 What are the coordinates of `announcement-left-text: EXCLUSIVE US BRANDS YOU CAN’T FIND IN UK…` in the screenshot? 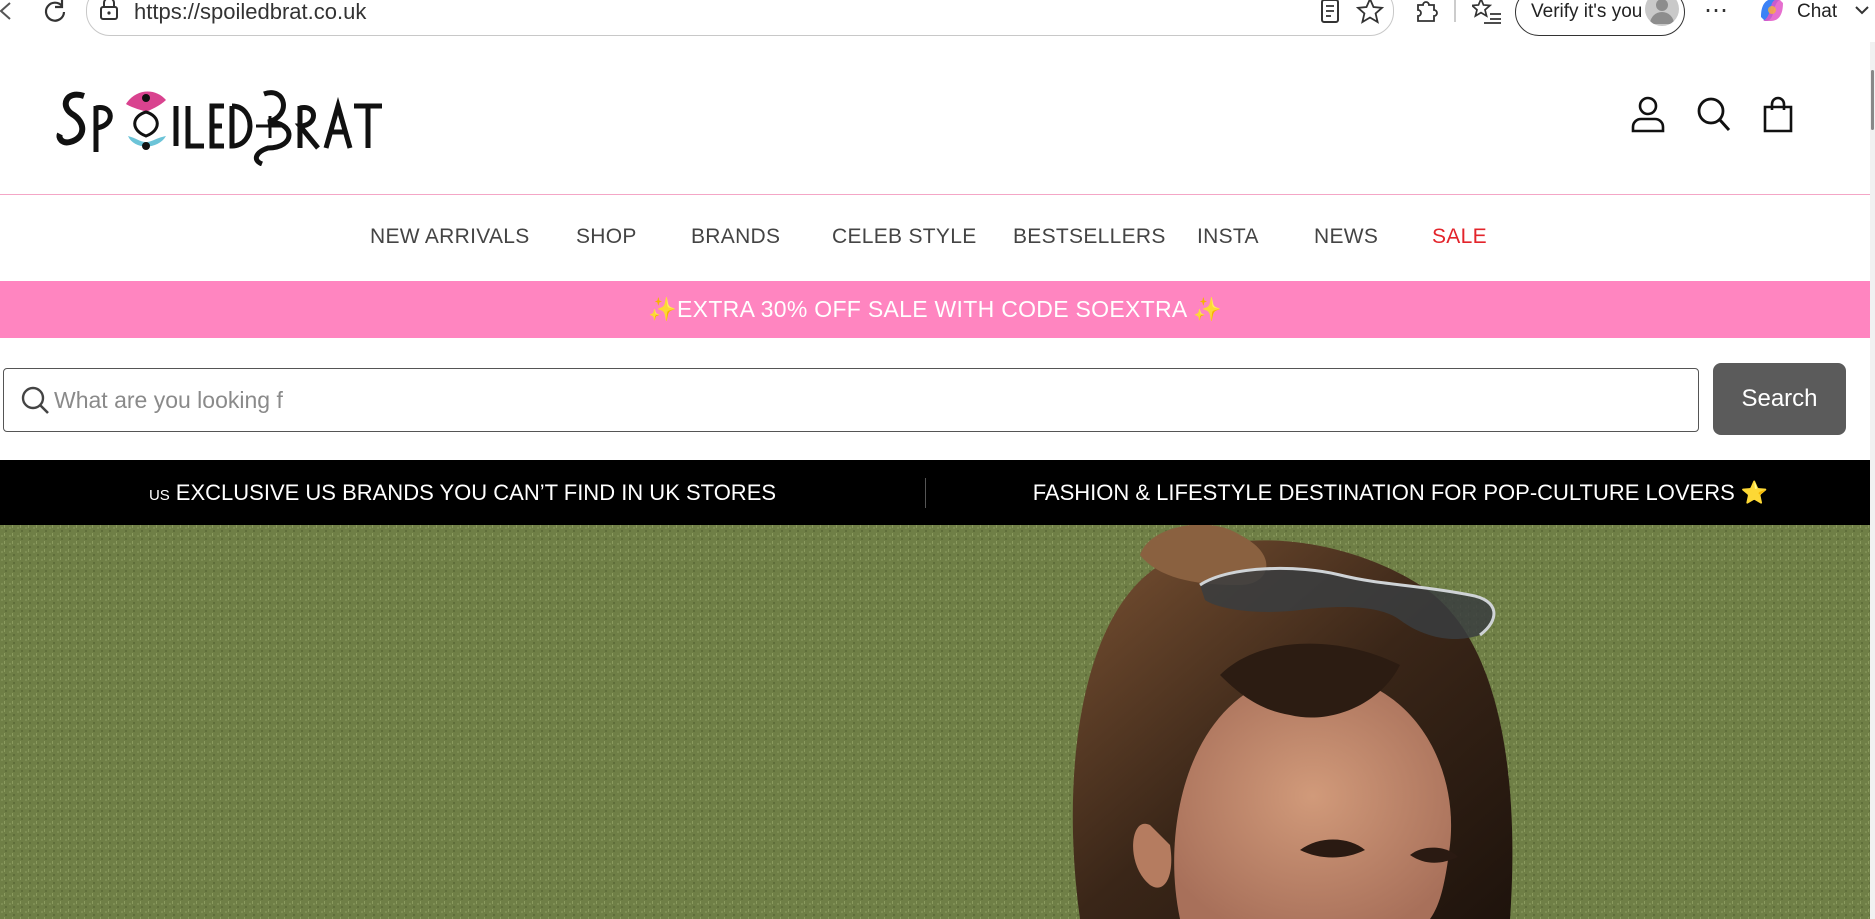 It's located at (476, 492).